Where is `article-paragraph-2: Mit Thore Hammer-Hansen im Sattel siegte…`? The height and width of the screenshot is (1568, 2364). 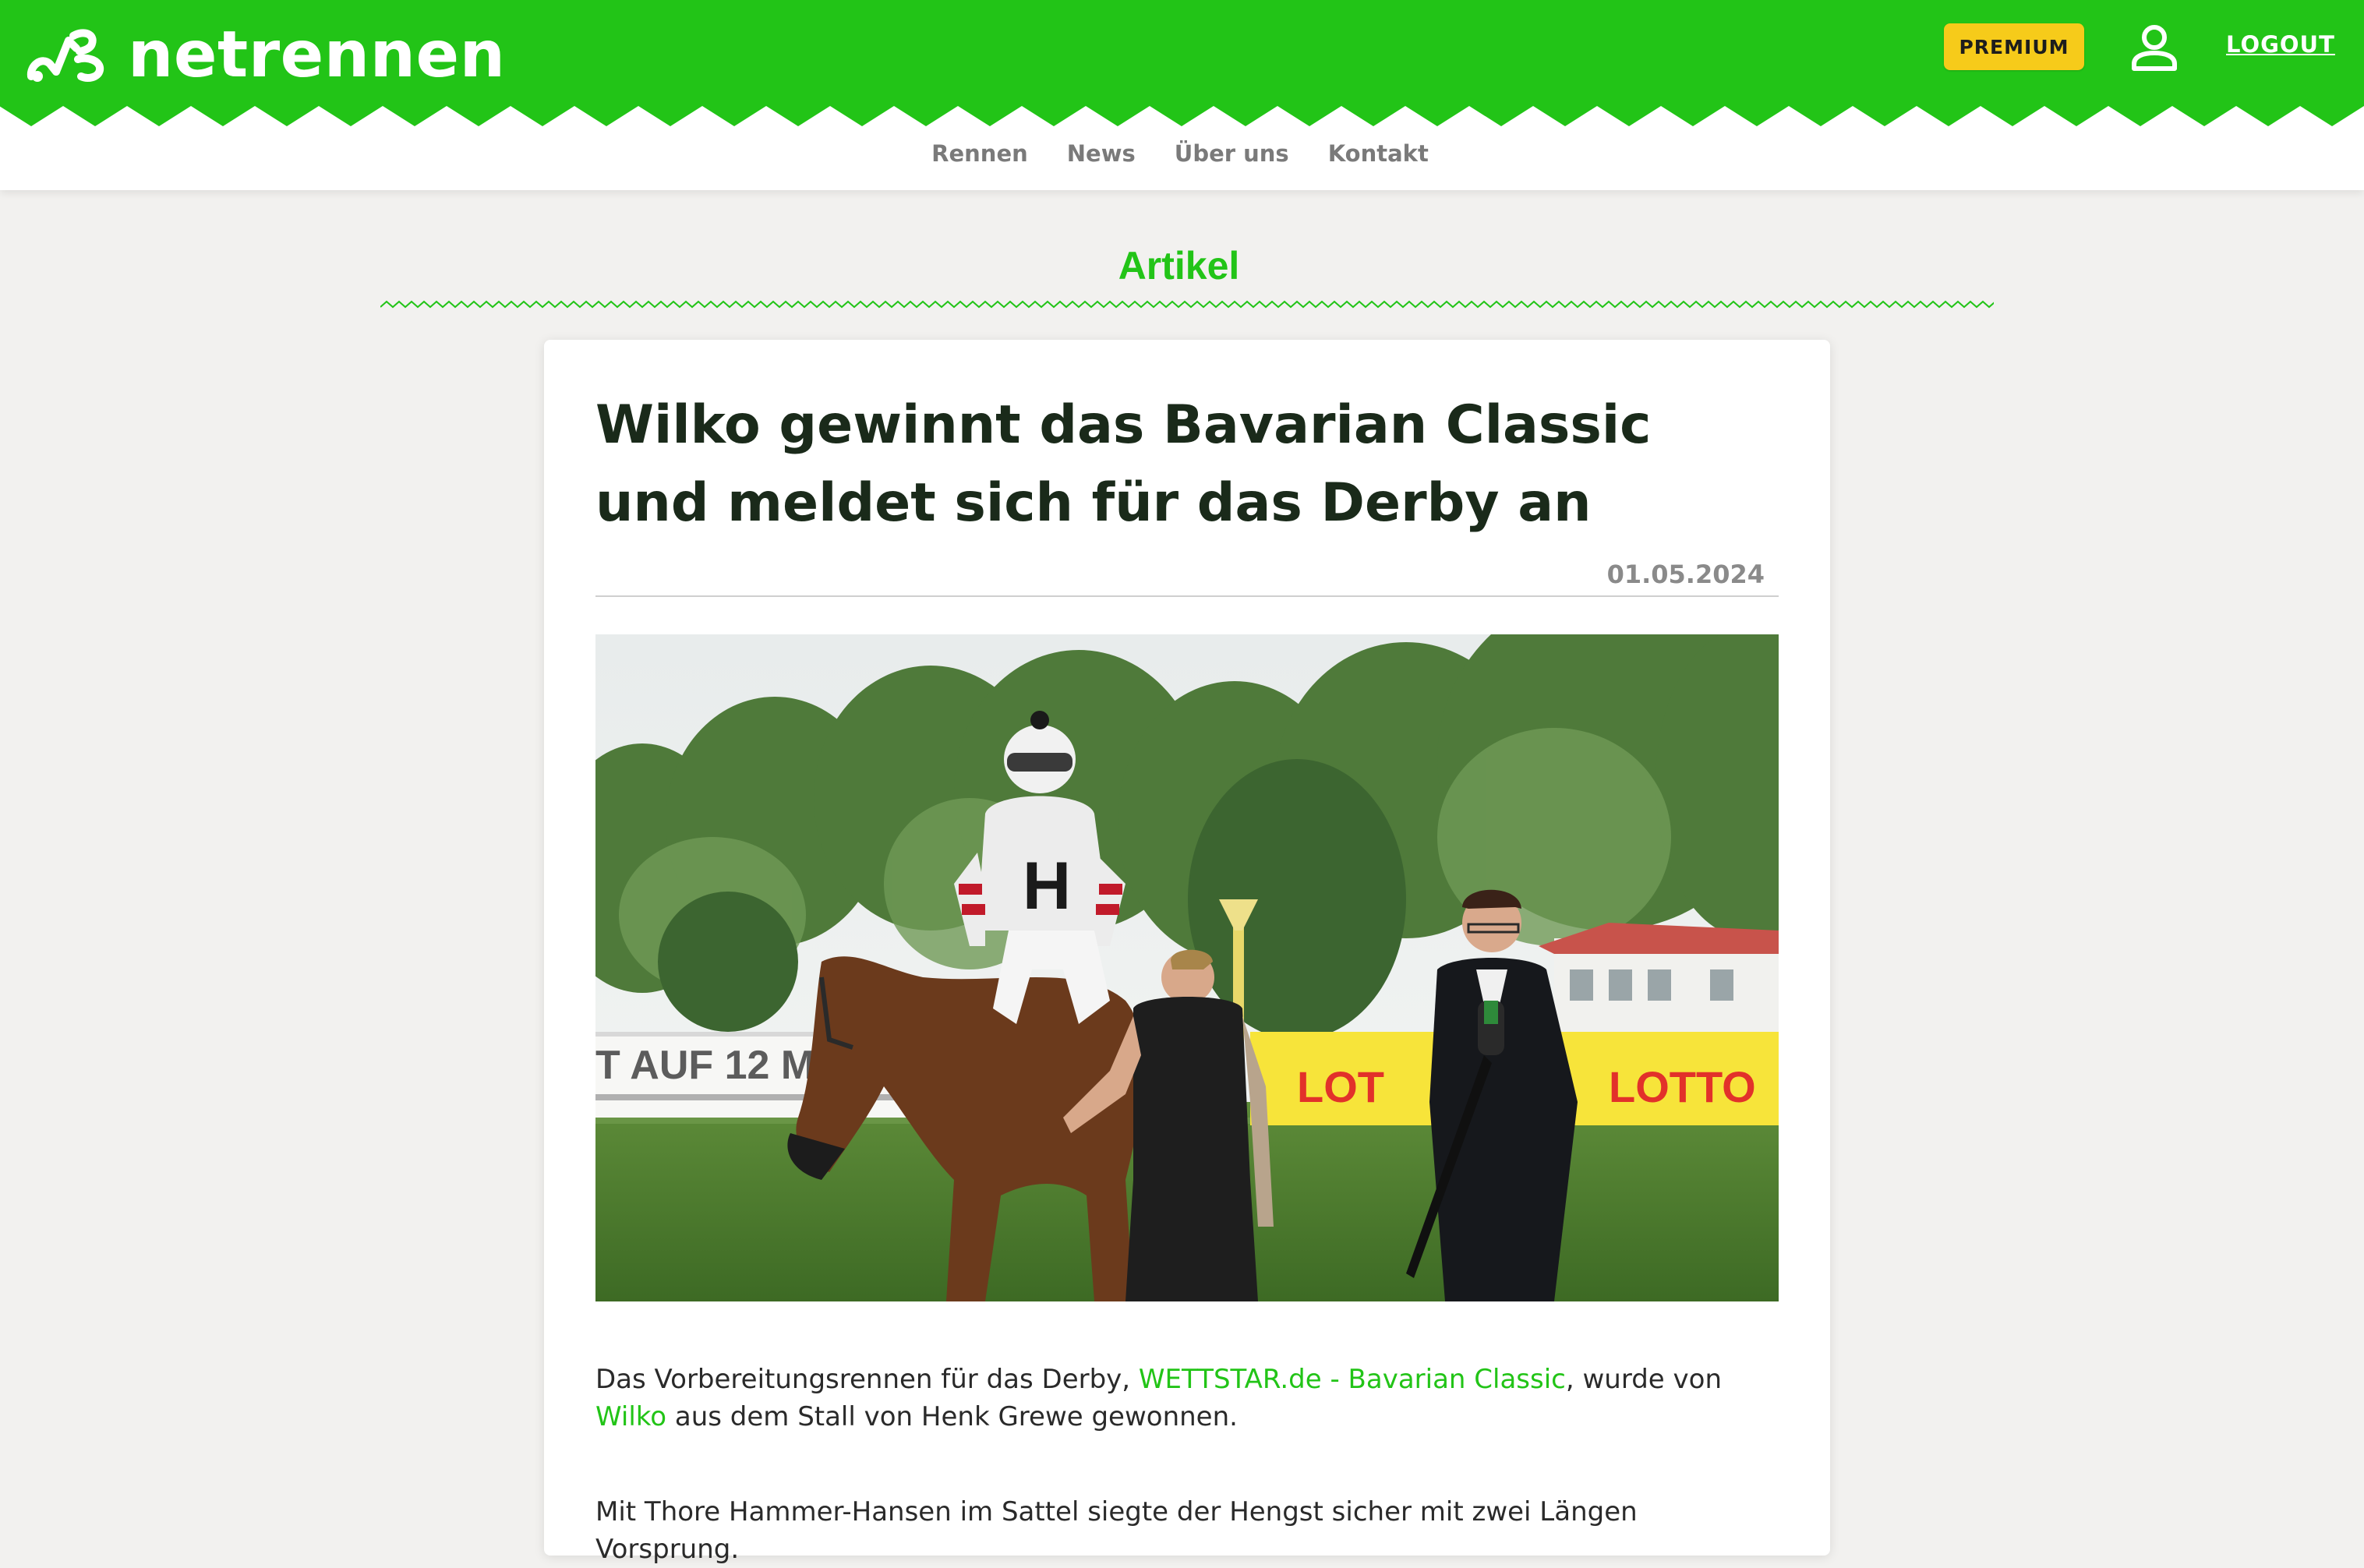 article-paragraph-2: Mit Thore Hammer-Hansen im Sattel siegte… is located at coordinates (1116, 1530).